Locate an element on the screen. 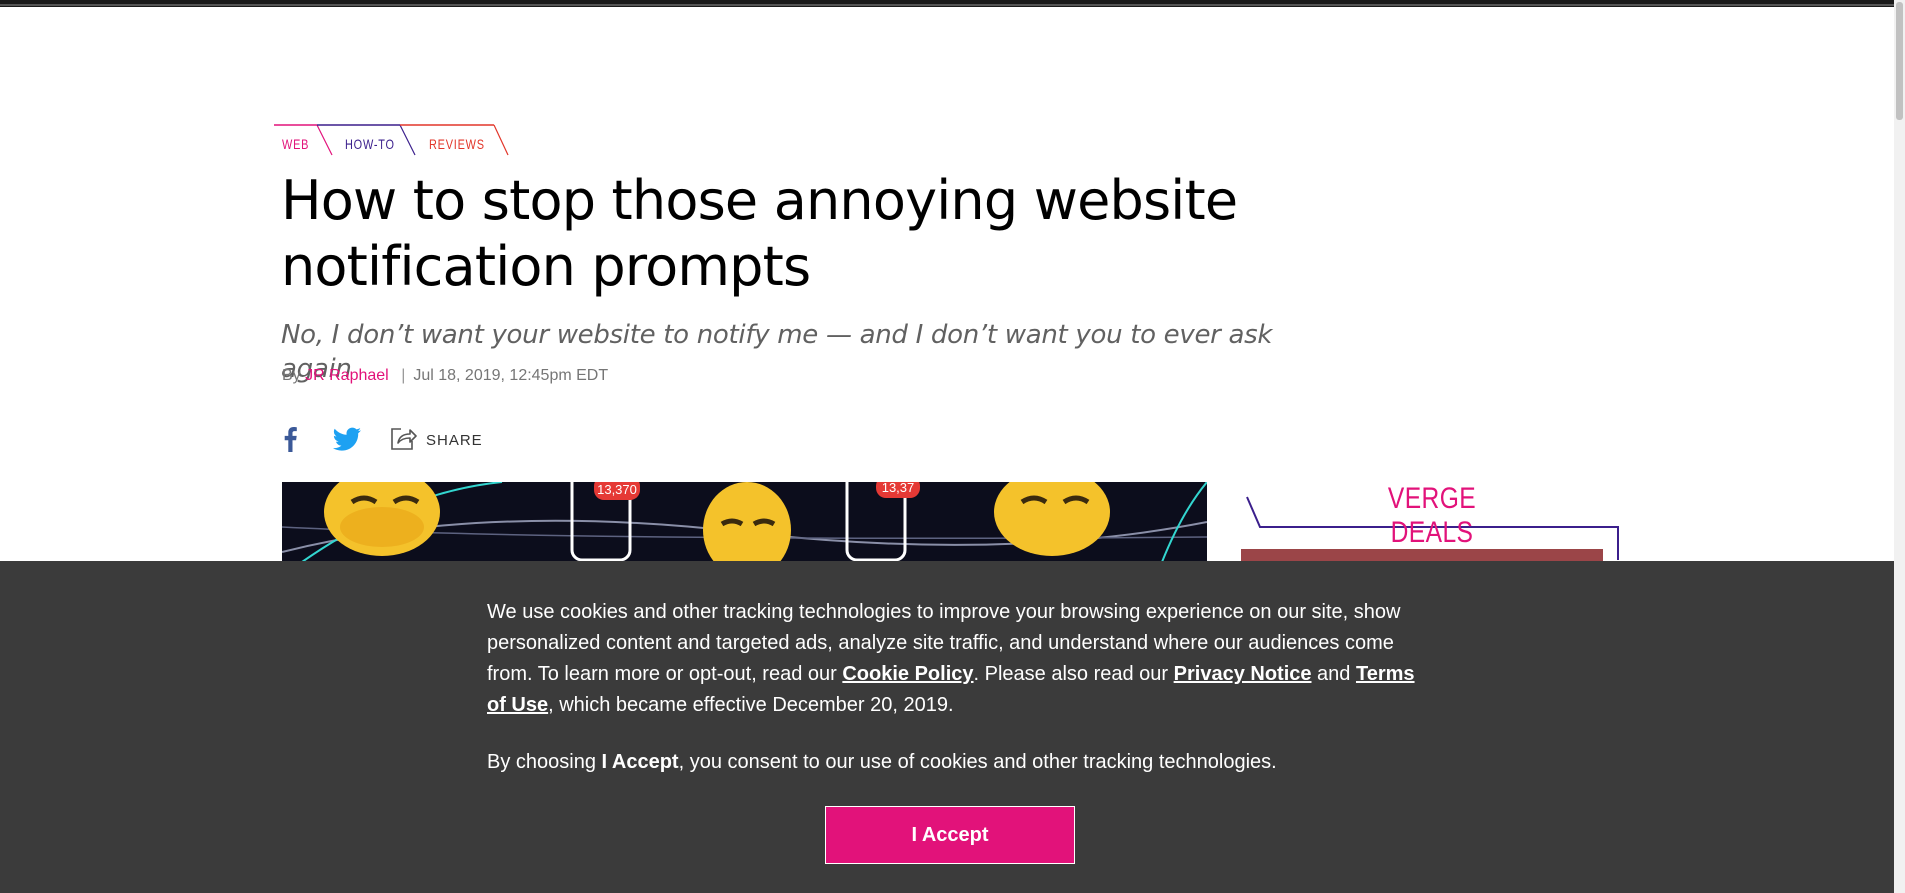  cookie-policy-link: Cookie Policy is located at coordinates (907, 674).